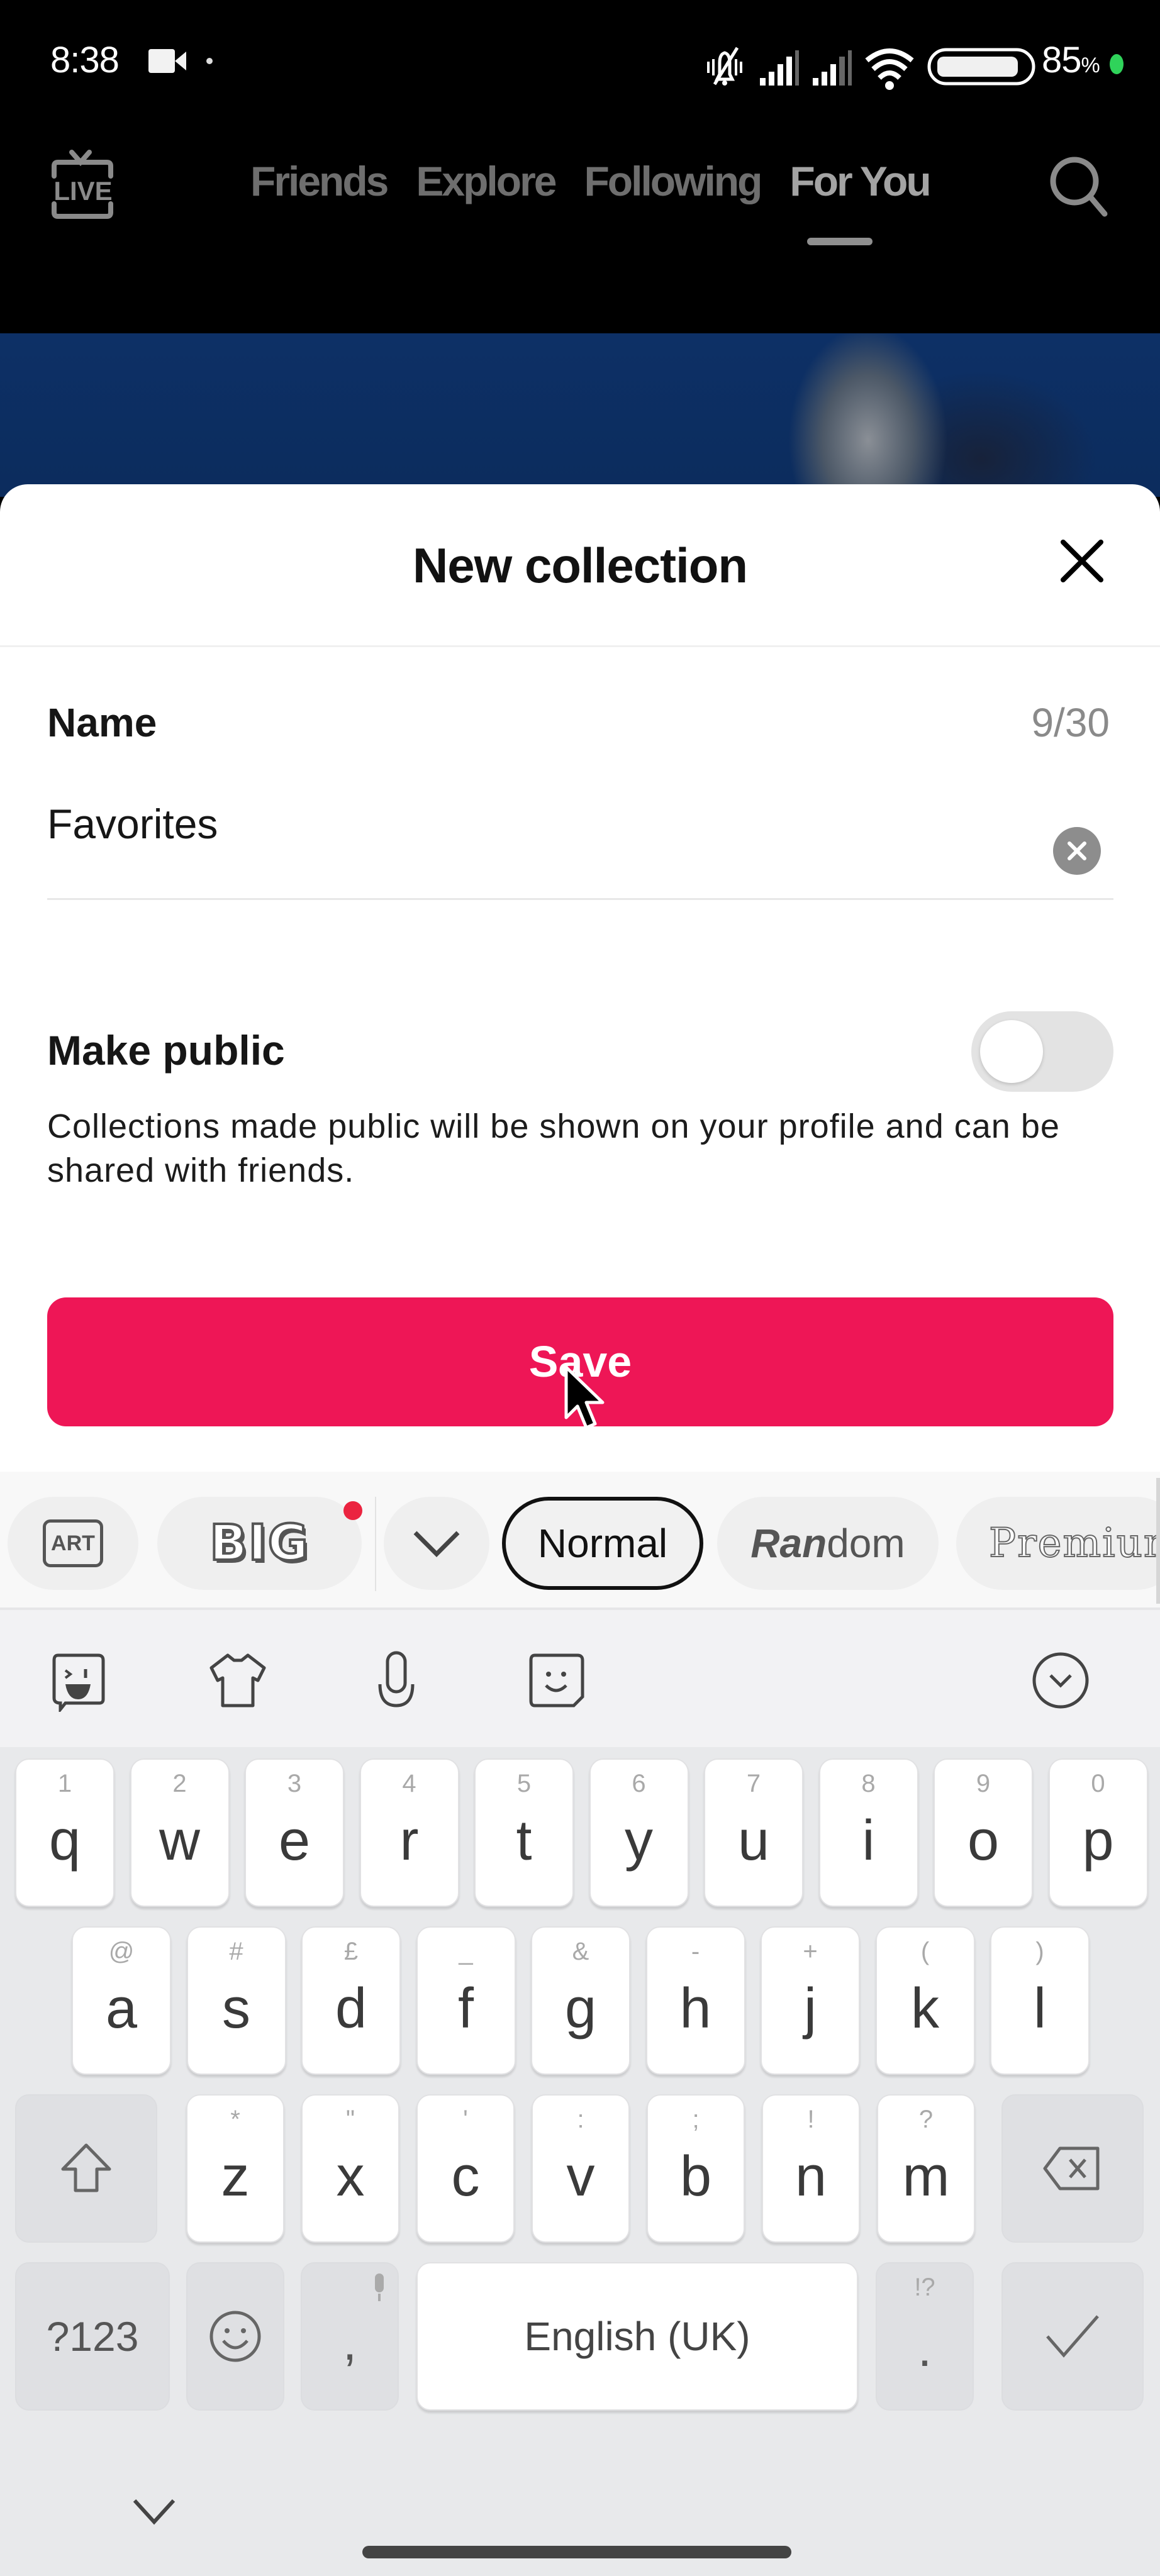 This screenshot has height=2576, width=1160. Describe the element at coordinates (811, 2176) in the screenshot. I see `key-char: n` at that location.